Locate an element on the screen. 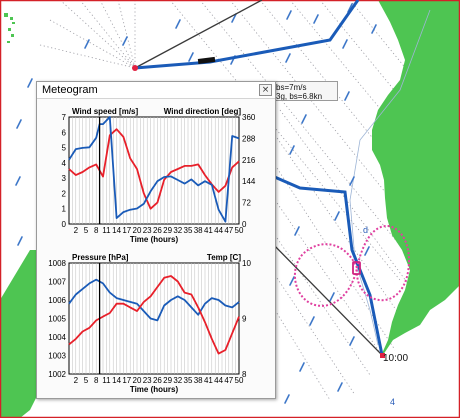  chart1-left-tick-label: 3 is located at coordinates (64, 178).